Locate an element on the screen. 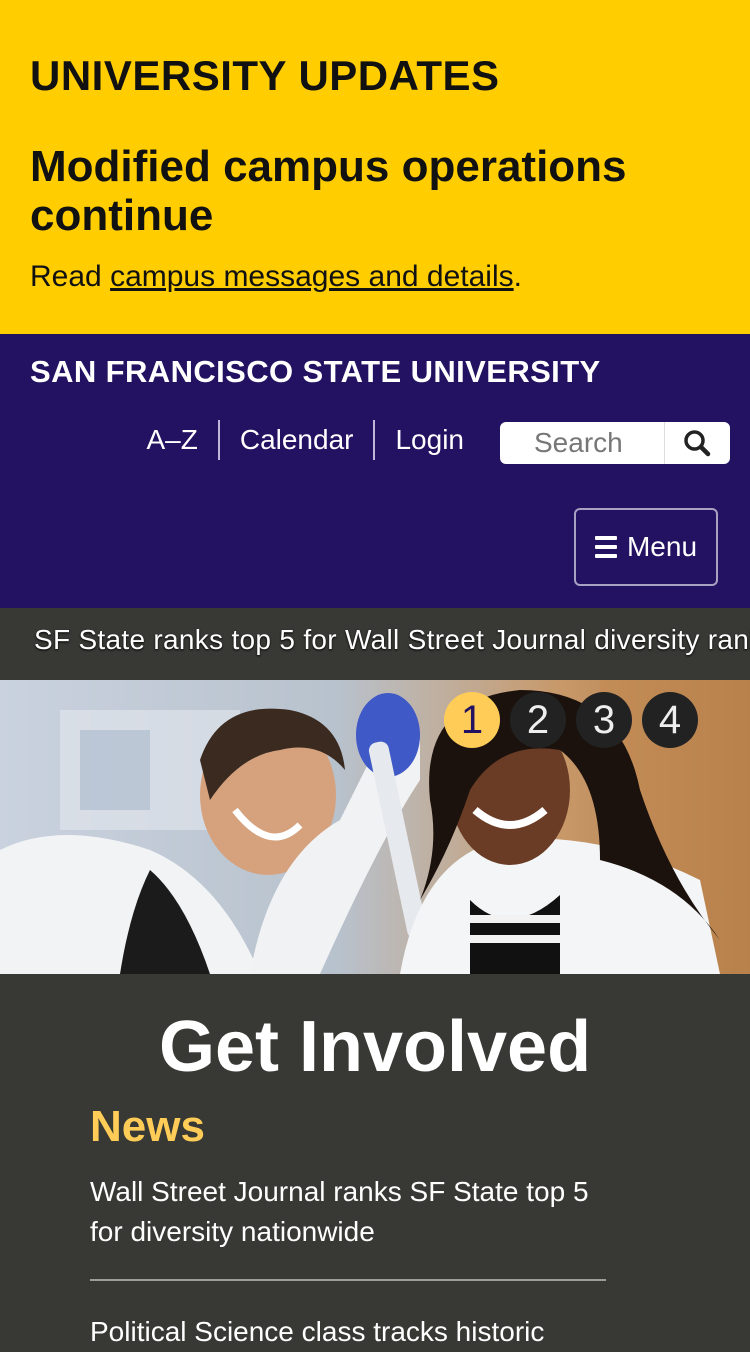  university-name: SAN FRANCISCO STATE UNIVERSITY is located at coordinates (315, 372).